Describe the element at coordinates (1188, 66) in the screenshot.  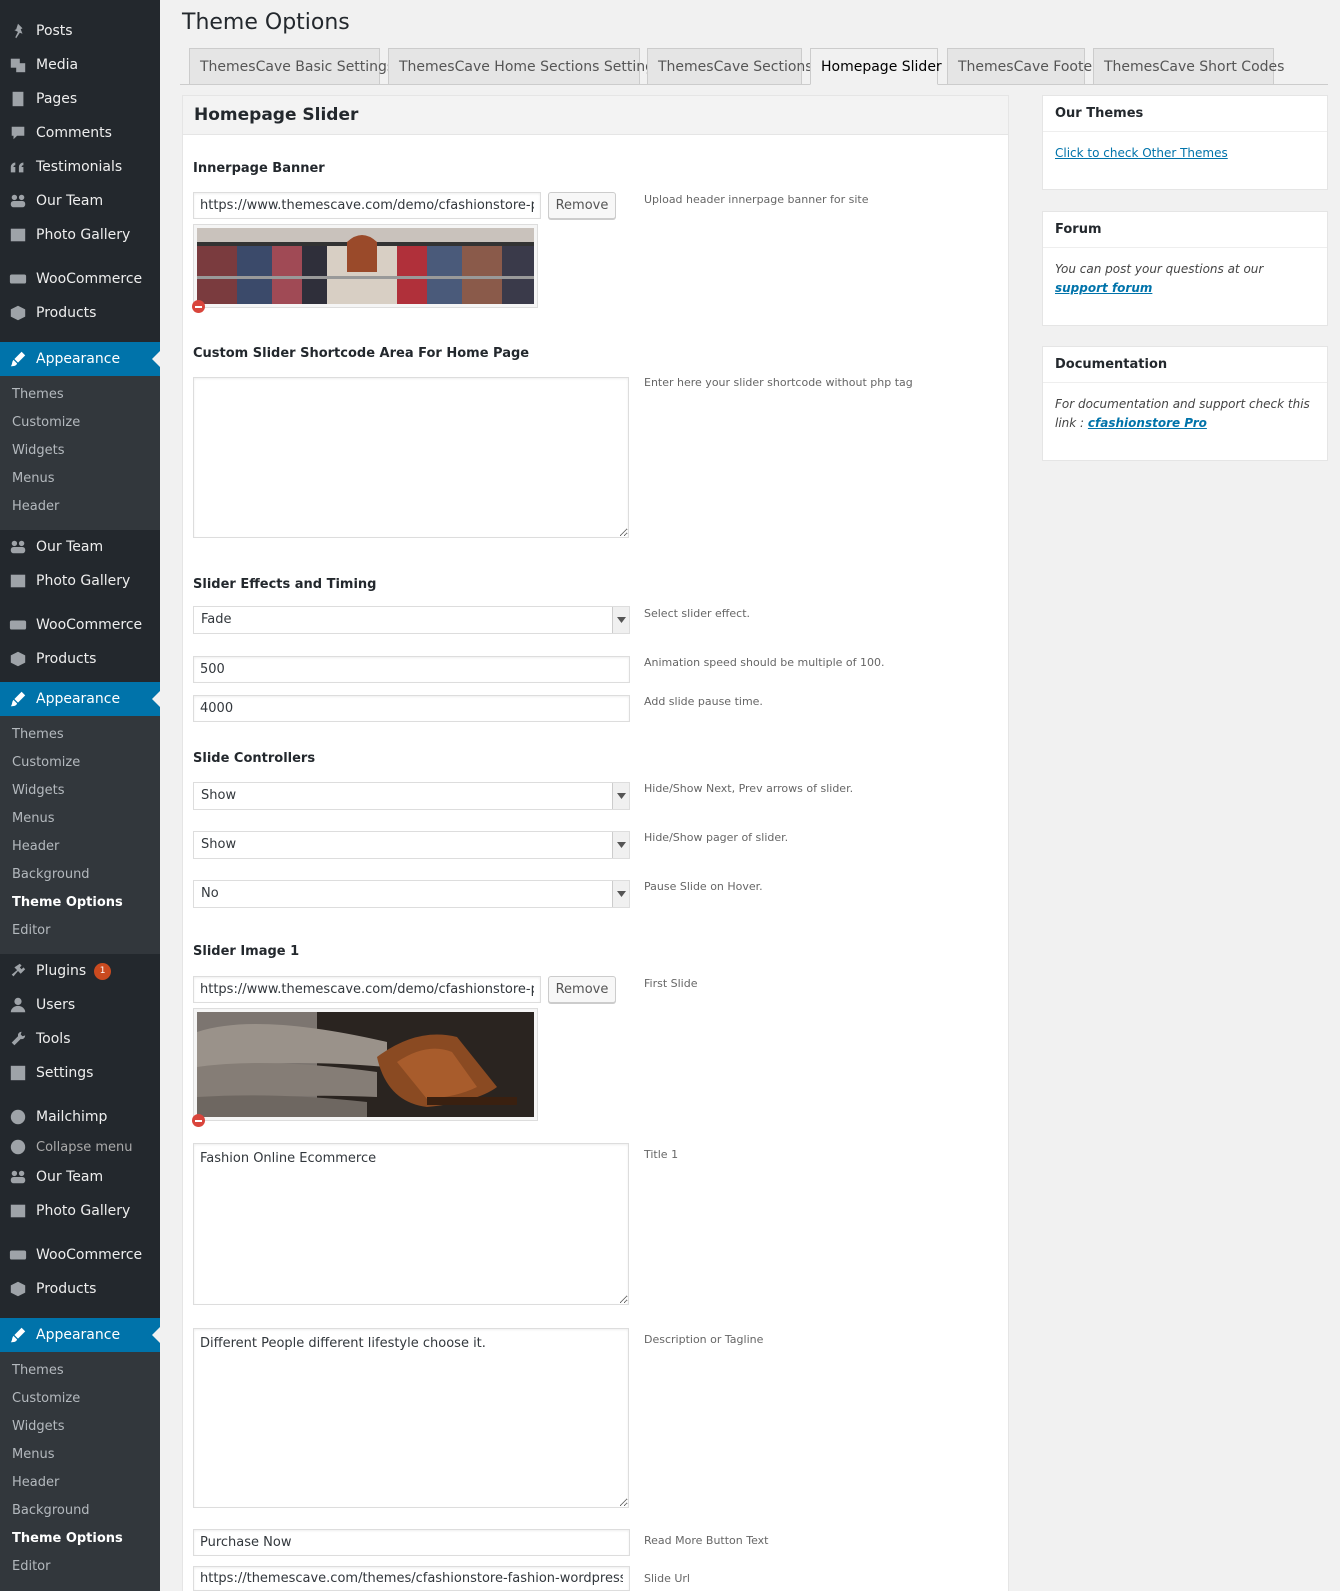
I see `tab-short-codes: ThemesCave Short Codes` at that location.